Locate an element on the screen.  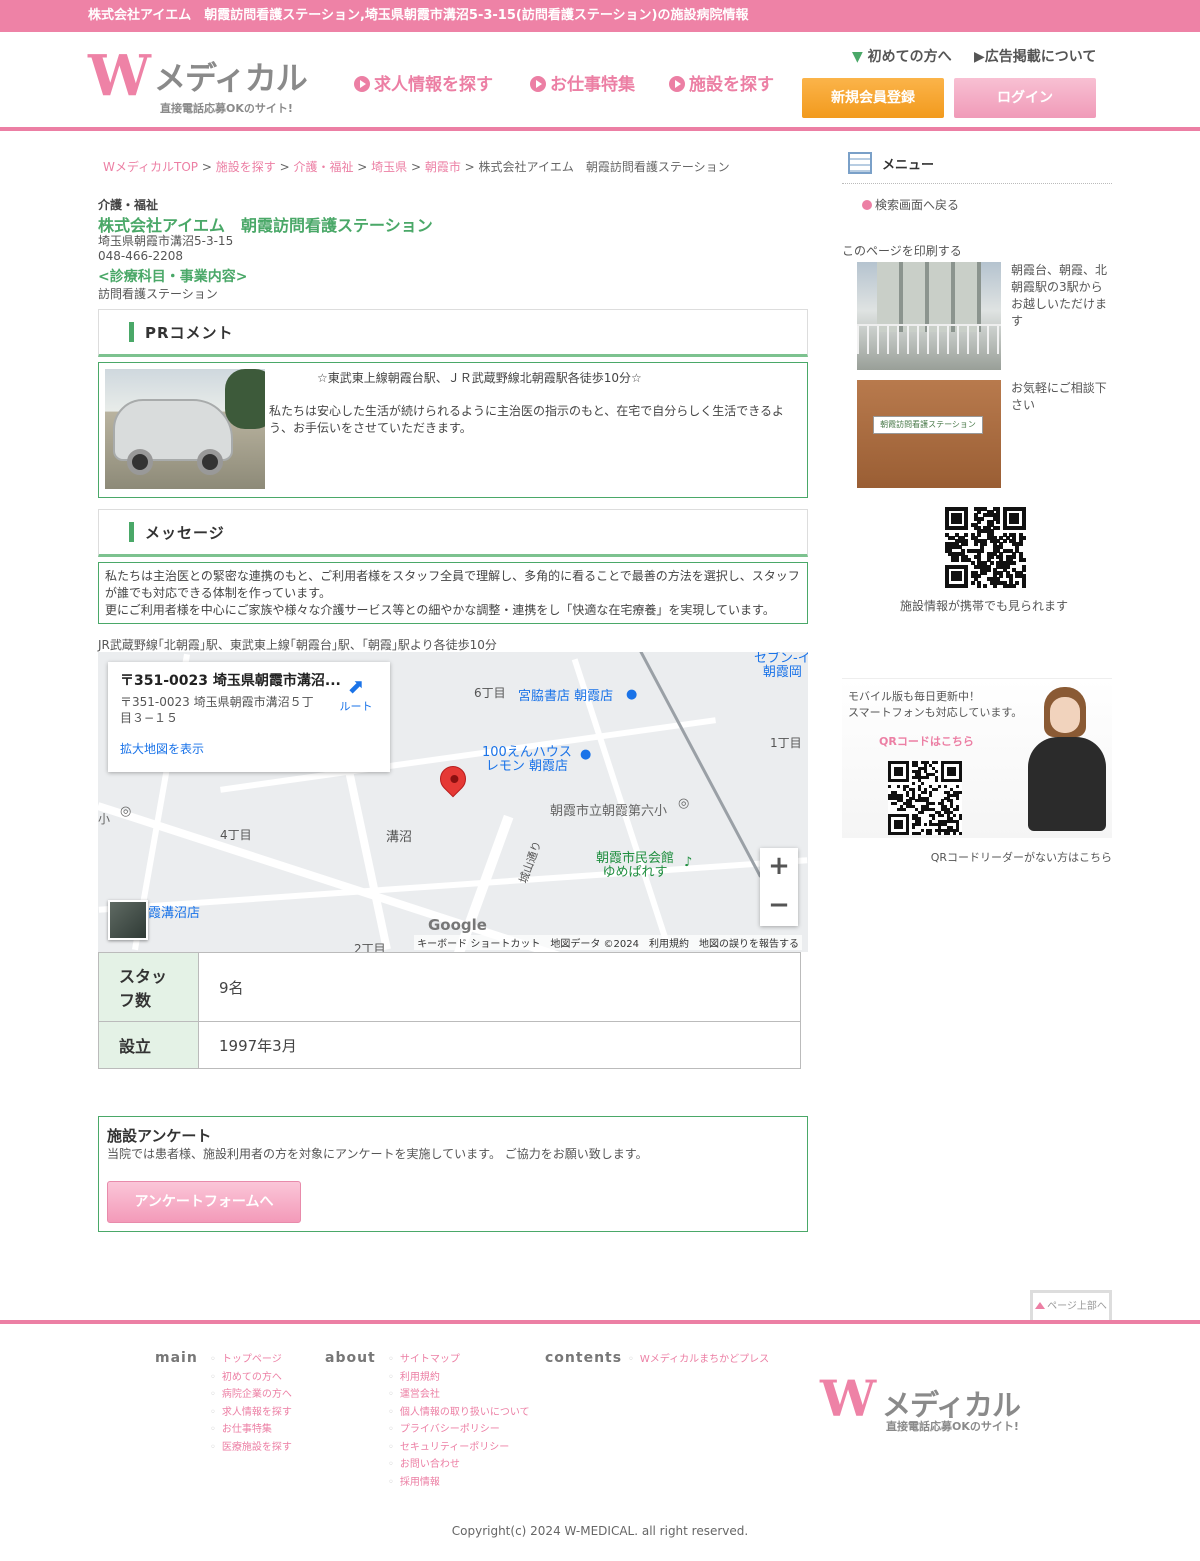
satellite-toggle is located at coordinates (128, 920).